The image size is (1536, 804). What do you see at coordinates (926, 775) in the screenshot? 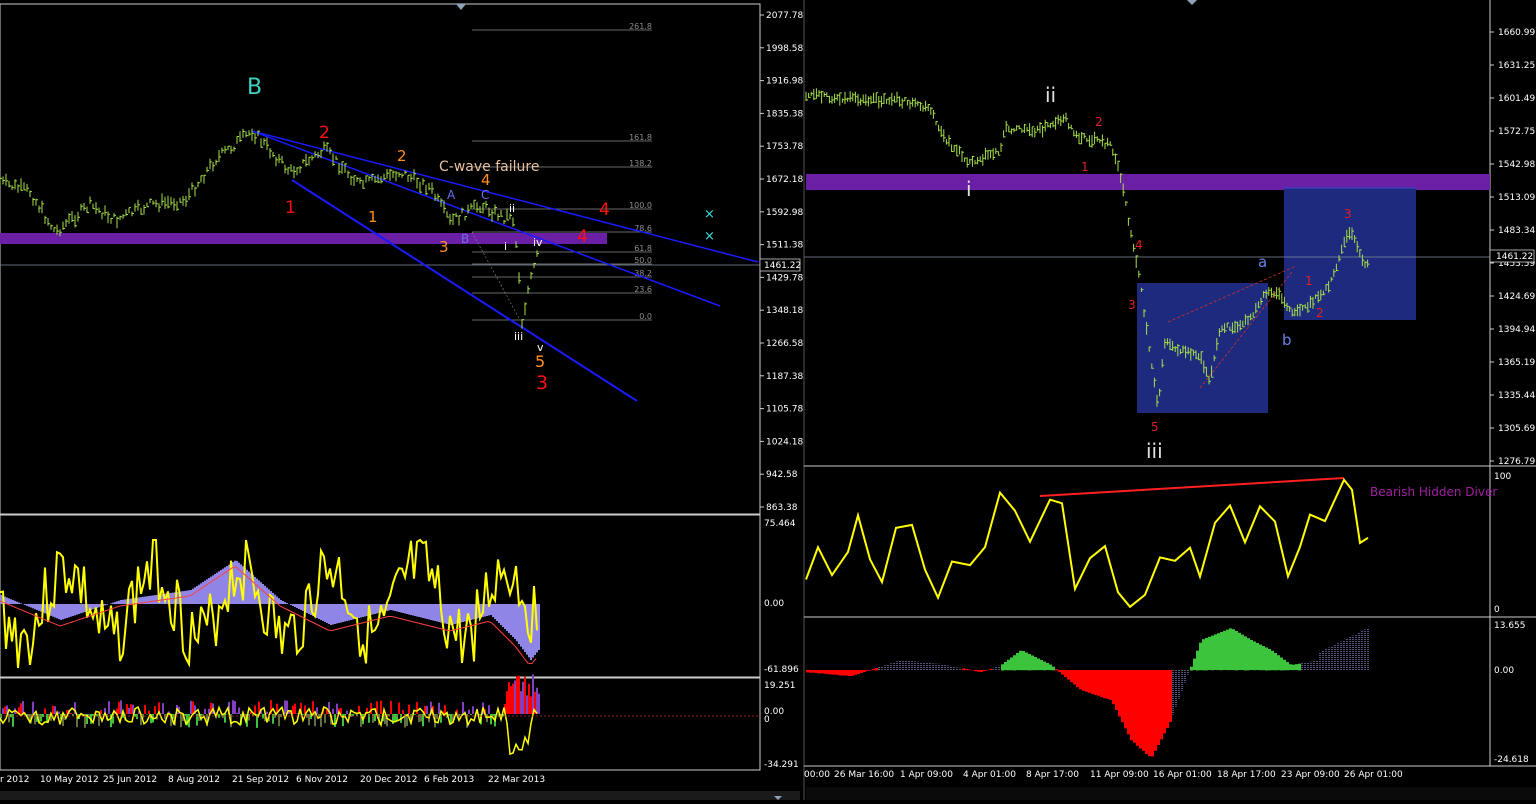
I see `right-date-2: 1 Apr 09:00` at bounding box center [926, 775].